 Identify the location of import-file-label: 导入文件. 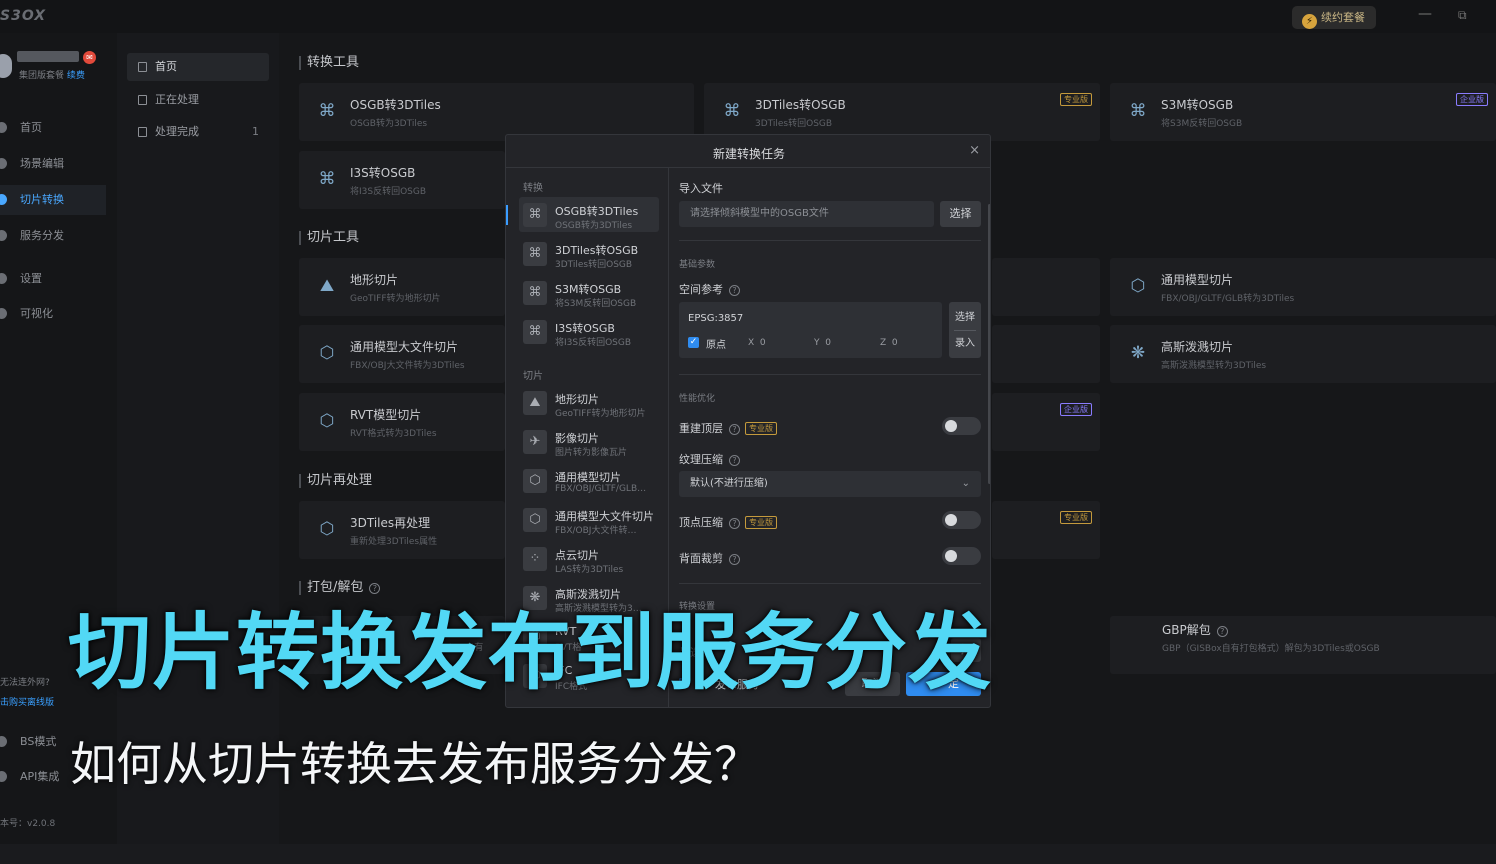
(701, 188).